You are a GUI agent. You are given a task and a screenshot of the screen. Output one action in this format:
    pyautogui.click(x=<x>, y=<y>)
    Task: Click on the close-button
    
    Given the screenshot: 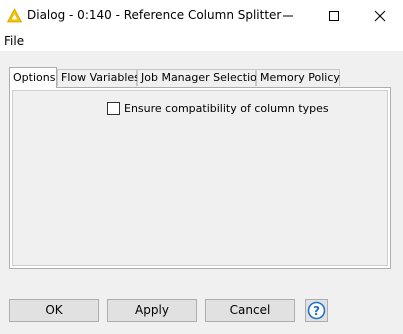 What is the action you would take?
    pyautogui.click(x=380, y=15)
    